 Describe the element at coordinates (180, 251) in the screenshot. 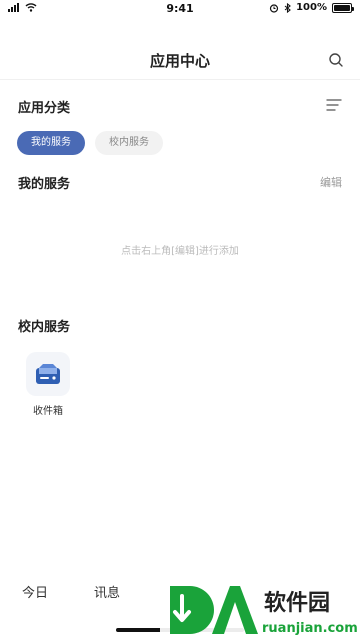

I see `empty-hint: 点击右上角[编辑]进行添加` at that location.